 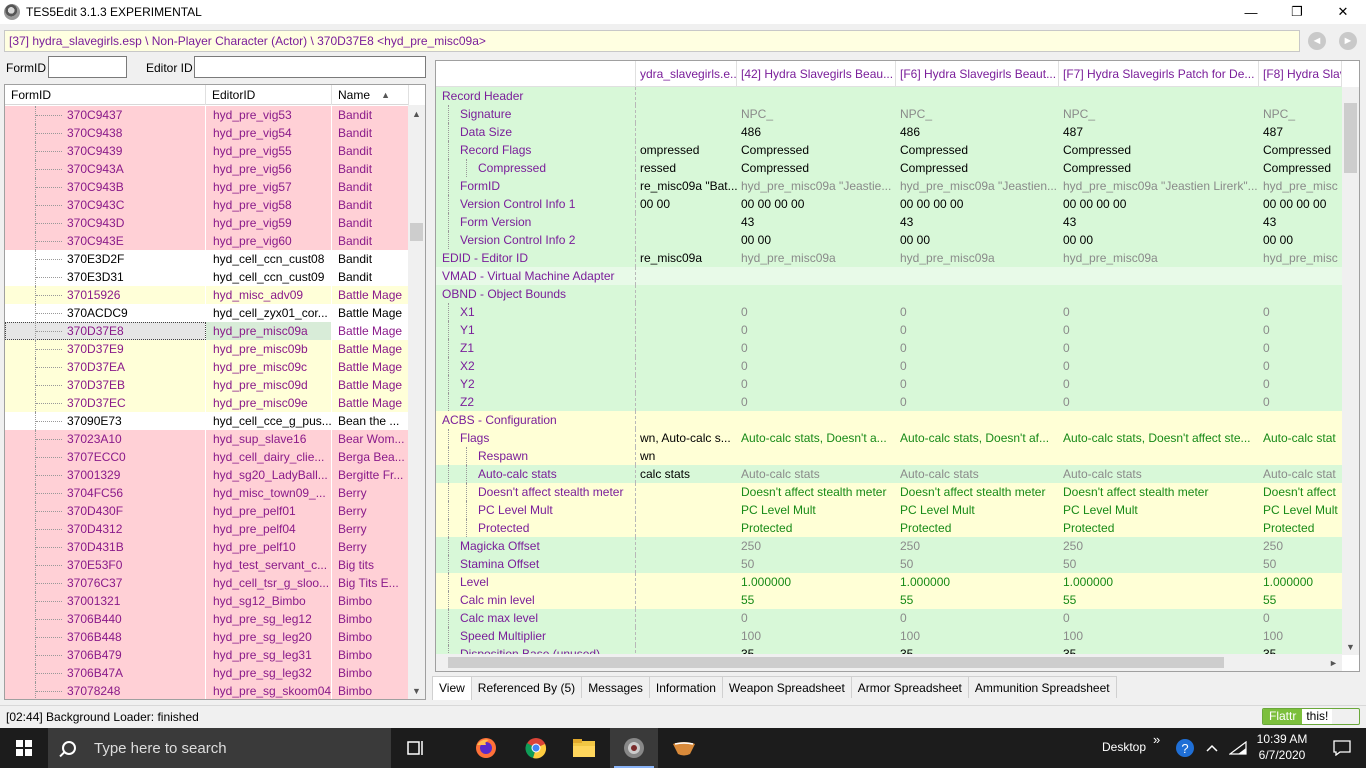 What do you see at coordinates (207, 259) in the screenshot?
I see `table-row: 370E3D2F hyd_cell_ccn_cust08 Bandit` at bounding box center [207, 259].